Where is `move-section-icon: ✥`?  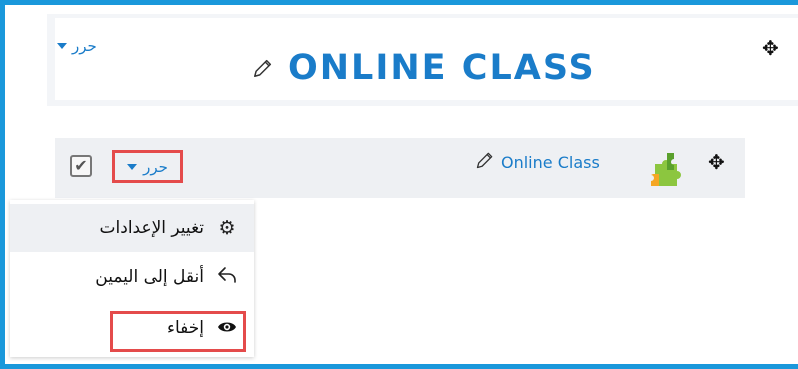 move-section-icon: ✥ is located at coordinates (770, 48).